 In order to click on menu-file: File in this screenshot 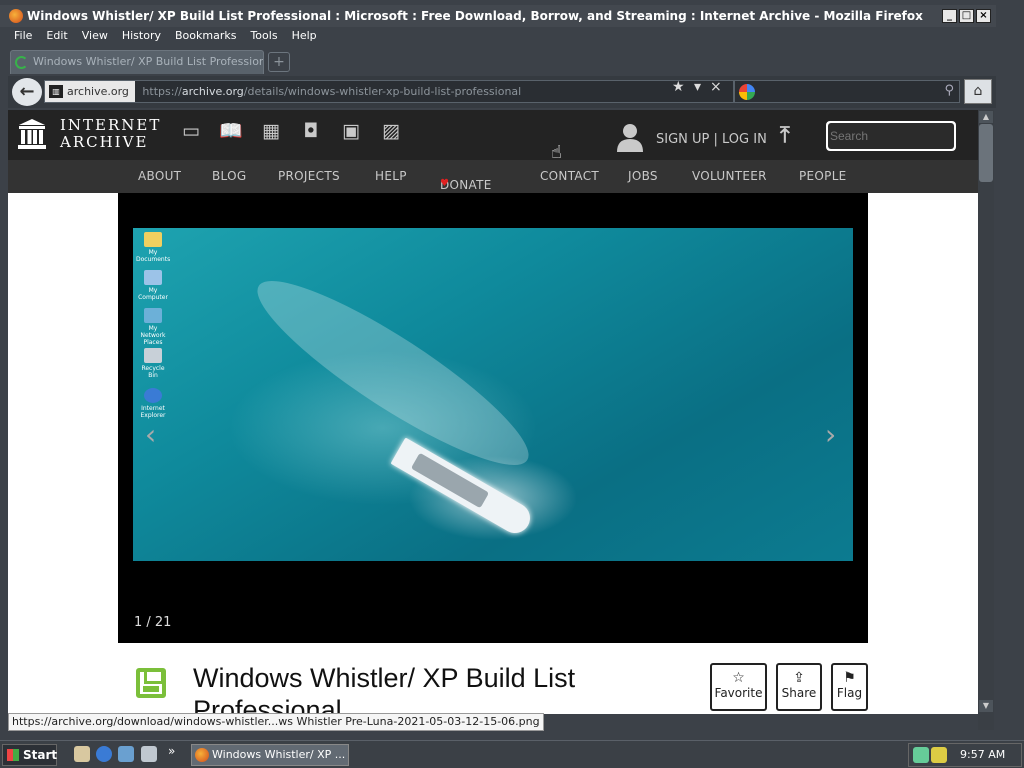, I will do `click(24, 37)`.